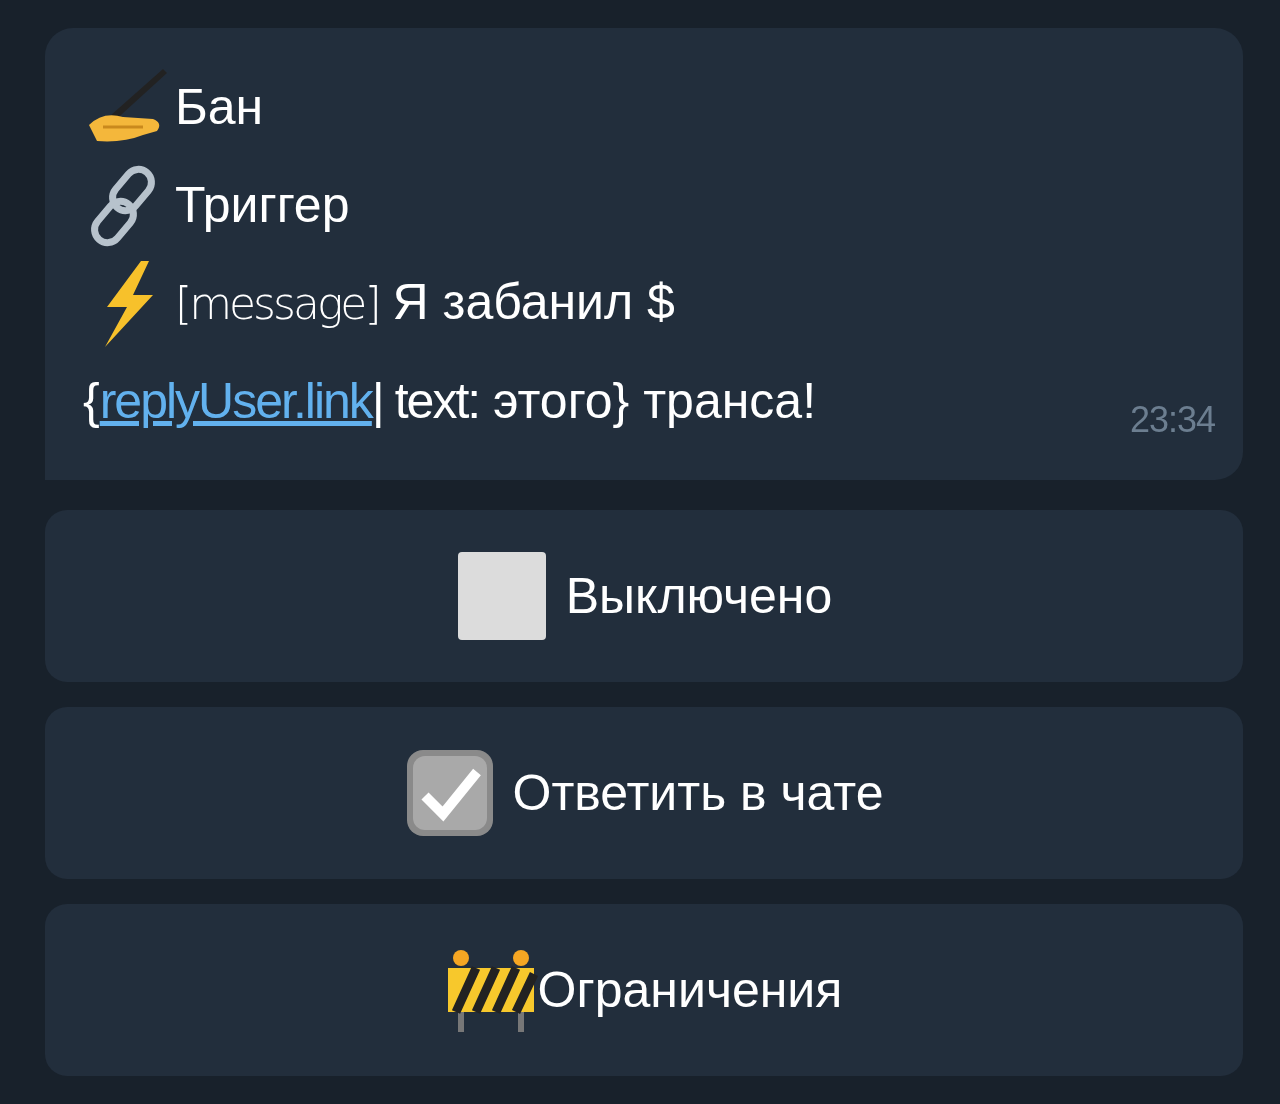  What do you see at coordinates (425, 302) in the screenshot?
I see `message-line: [message] Я забанил $` at bounding box center [425, 302].